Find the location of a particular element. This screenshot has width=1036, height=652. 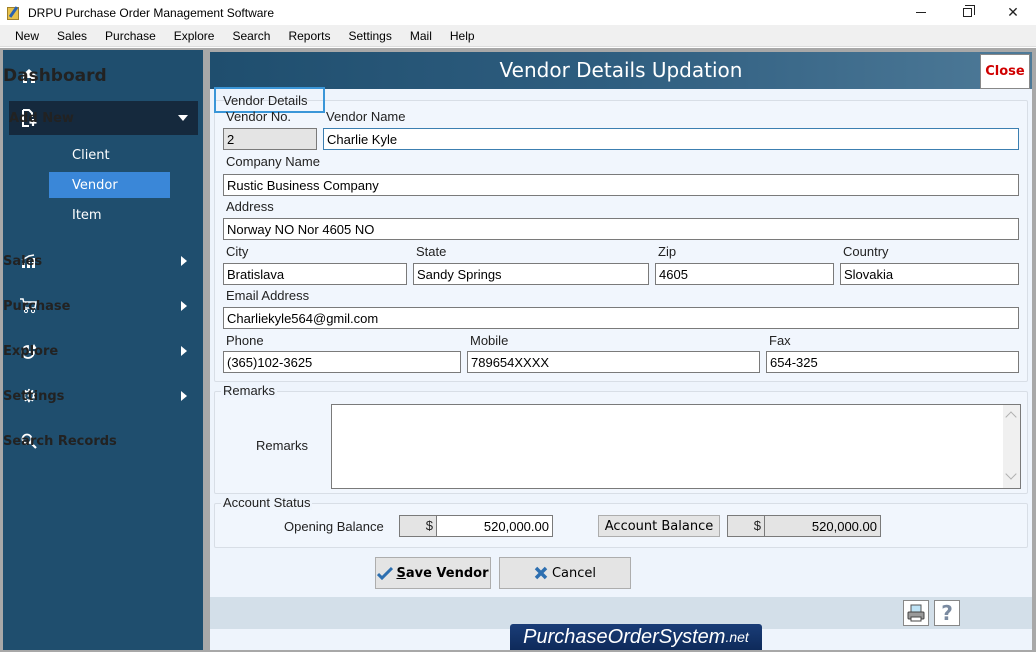

sidebar-add-new-label: Add New is located at coordinates (41, 118).